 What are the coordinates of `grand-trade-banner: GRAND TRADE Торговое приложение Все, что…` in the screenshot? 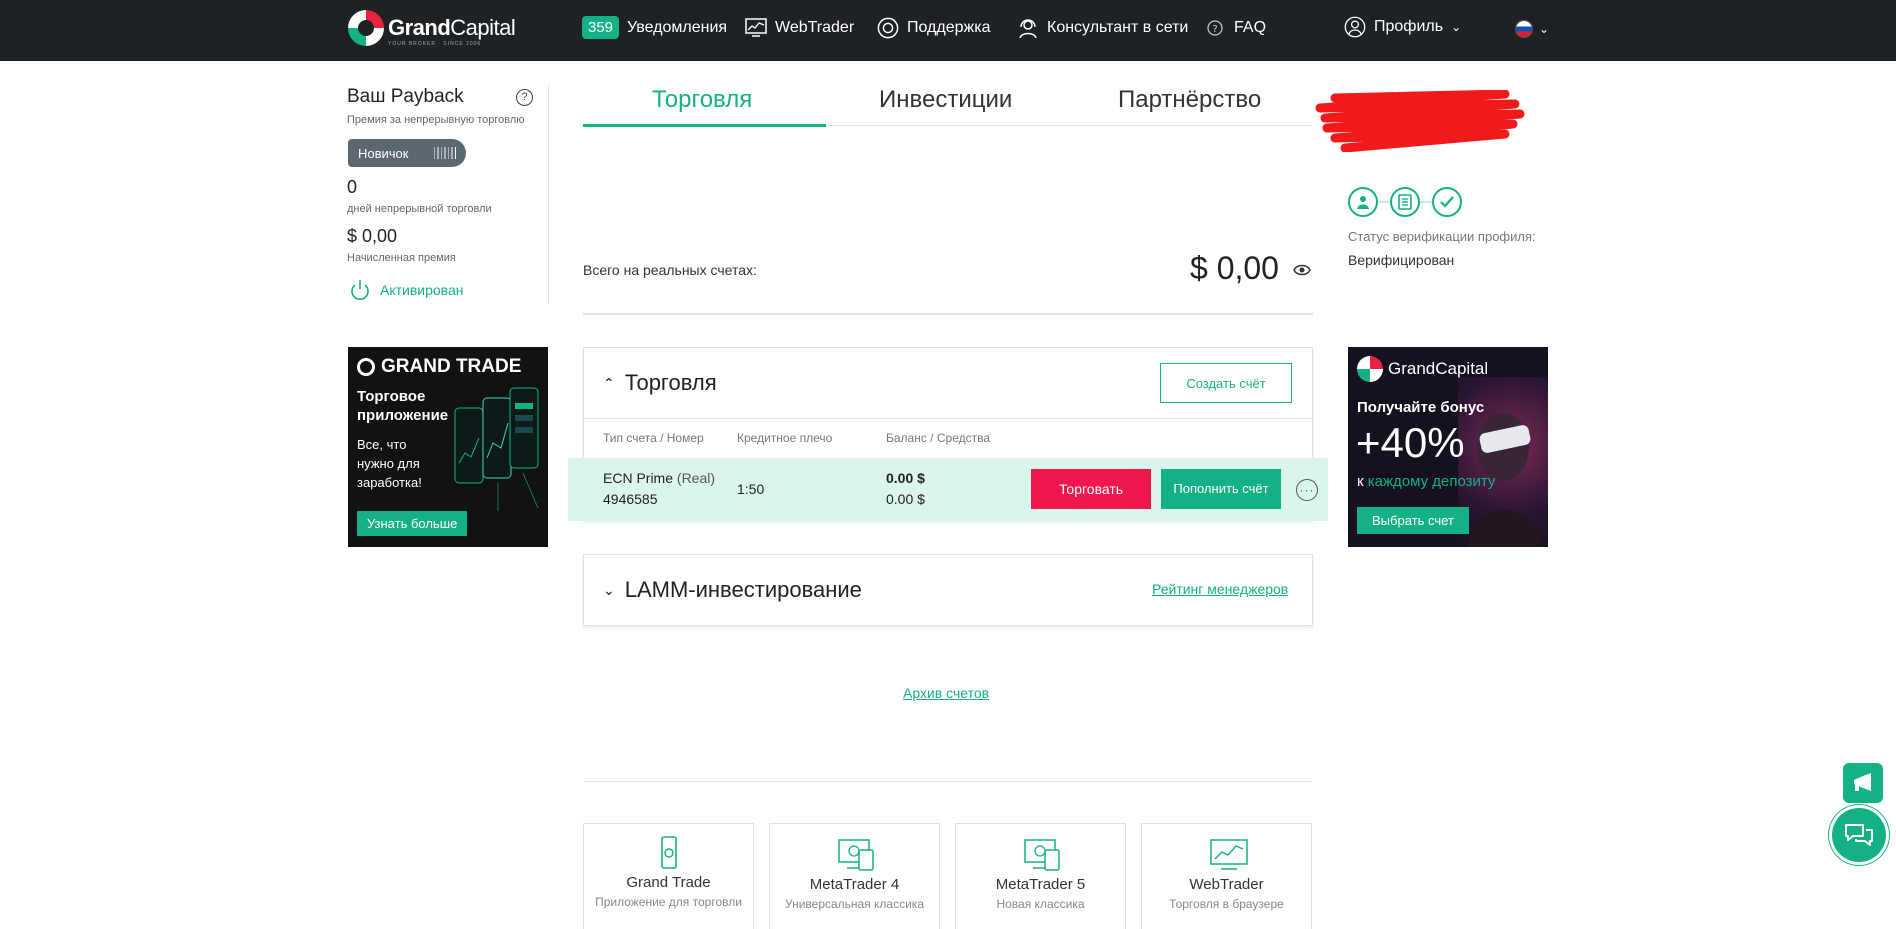 It's located at (448, 447).